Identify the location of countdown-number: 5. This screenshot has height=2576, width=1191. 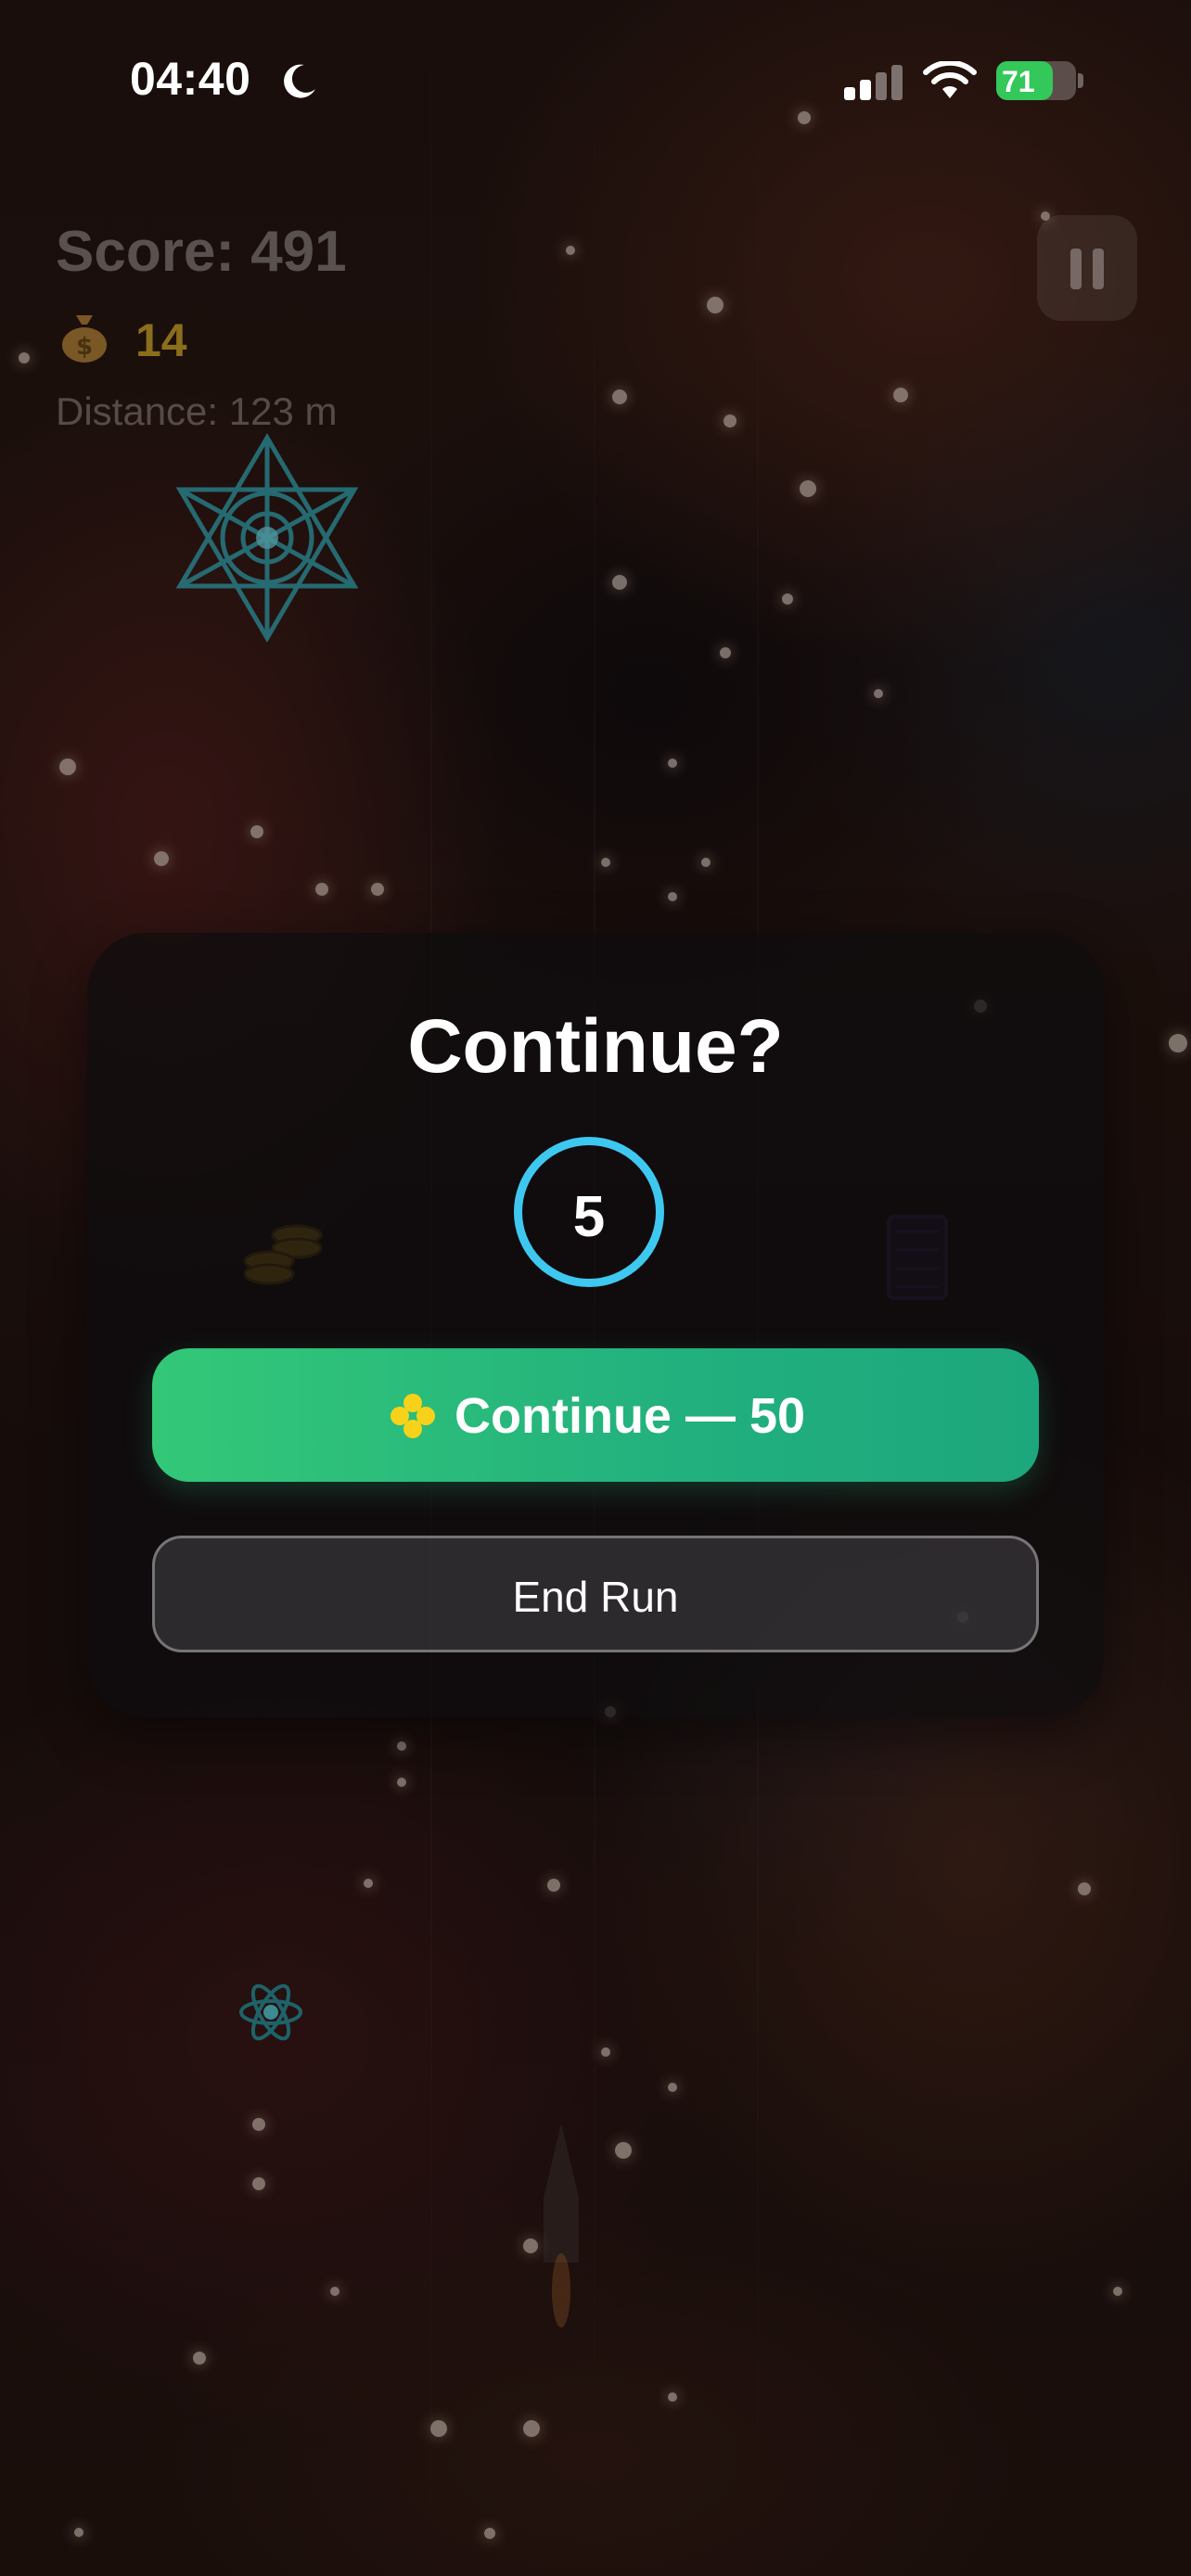
(589, 1217).